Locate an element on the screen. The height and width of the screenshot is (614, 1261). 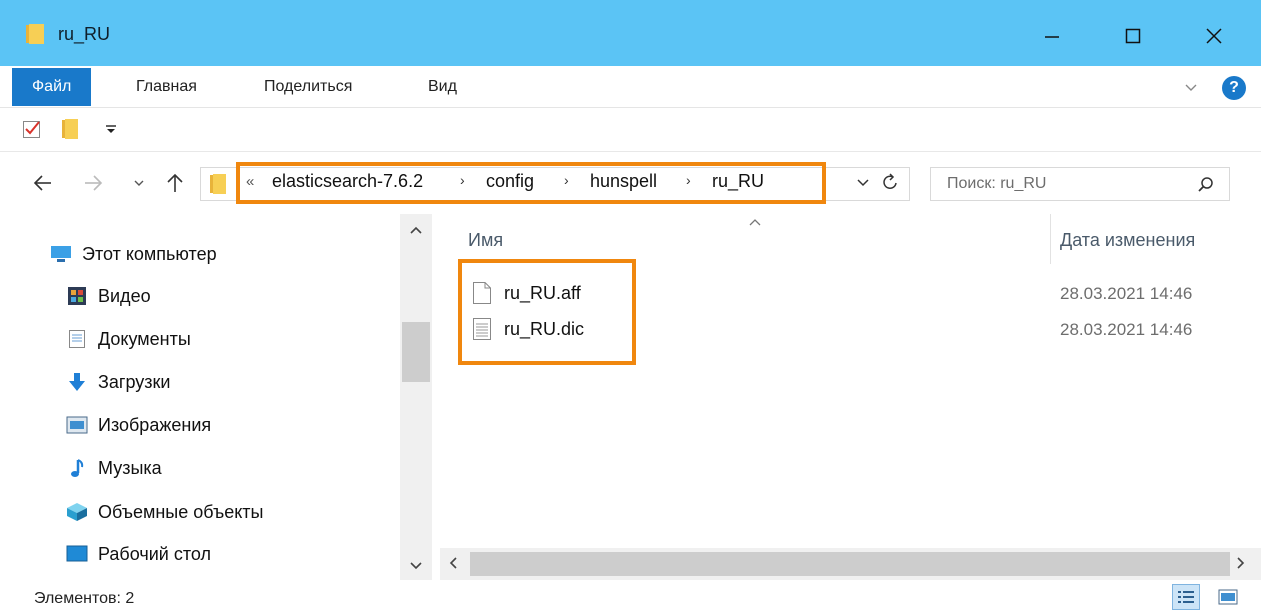
quick-access-toolbar is located at coordinates (630, 130).